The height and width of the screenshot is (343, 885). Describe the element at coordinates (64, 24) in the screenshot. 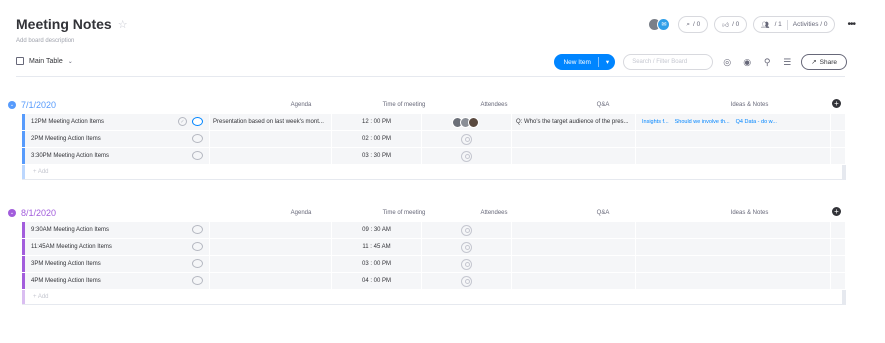

I see `board-title-text: Meeting Notes` at that location.